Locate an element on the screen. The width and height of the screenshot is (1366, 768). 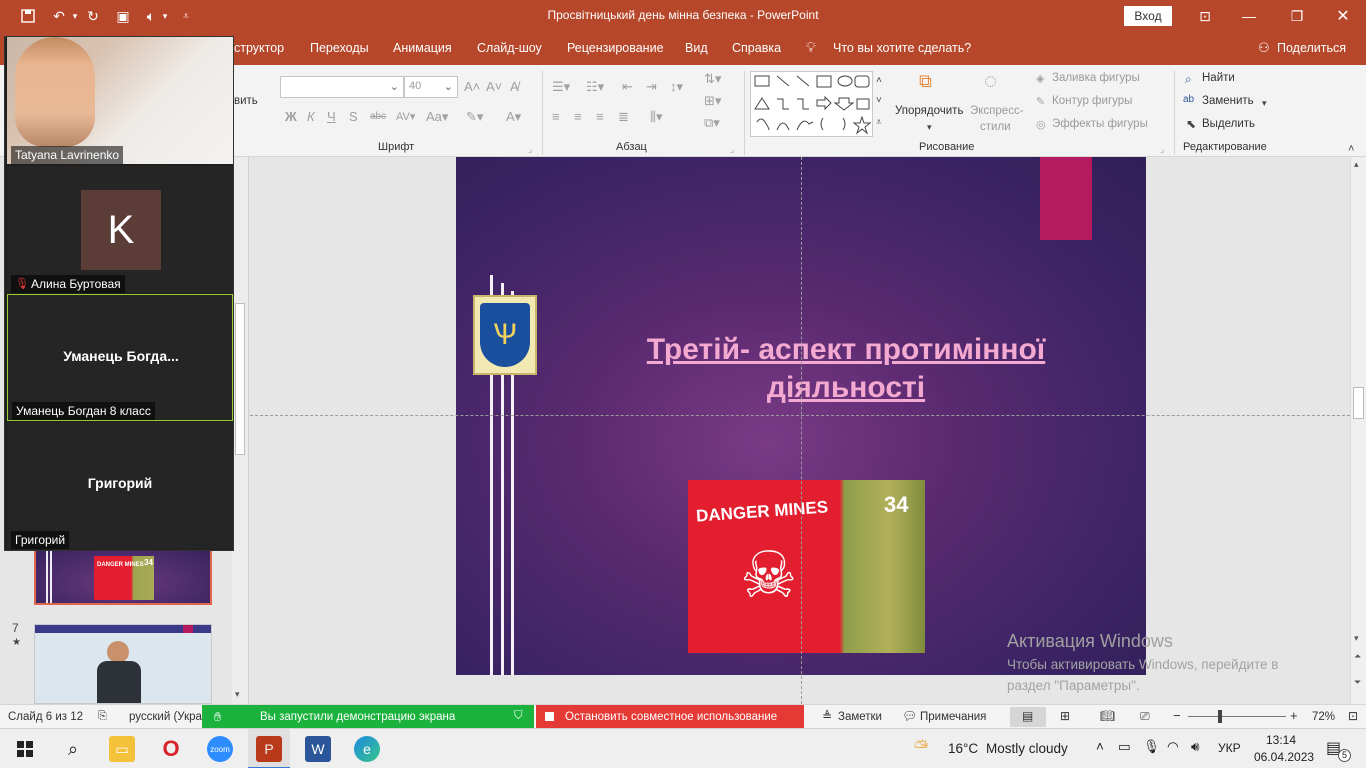
notes-icon: ≜ is located at coordinates (827, 716).